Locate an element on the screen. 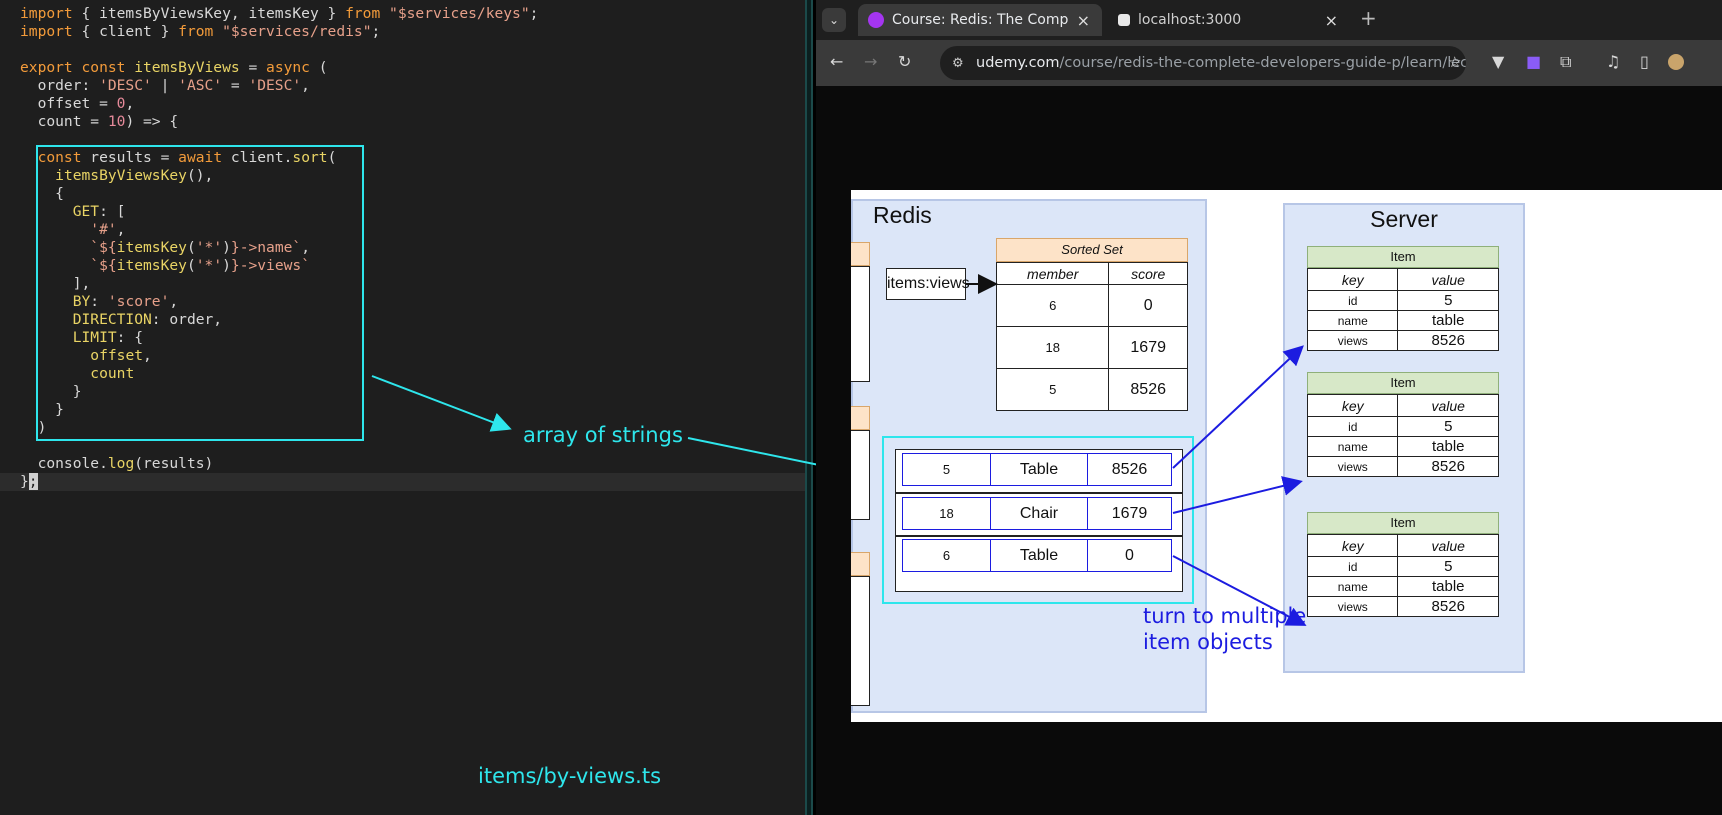 This screenshot has height=815, width=1722. result-id: 6 is located at coordinates (946, 555).